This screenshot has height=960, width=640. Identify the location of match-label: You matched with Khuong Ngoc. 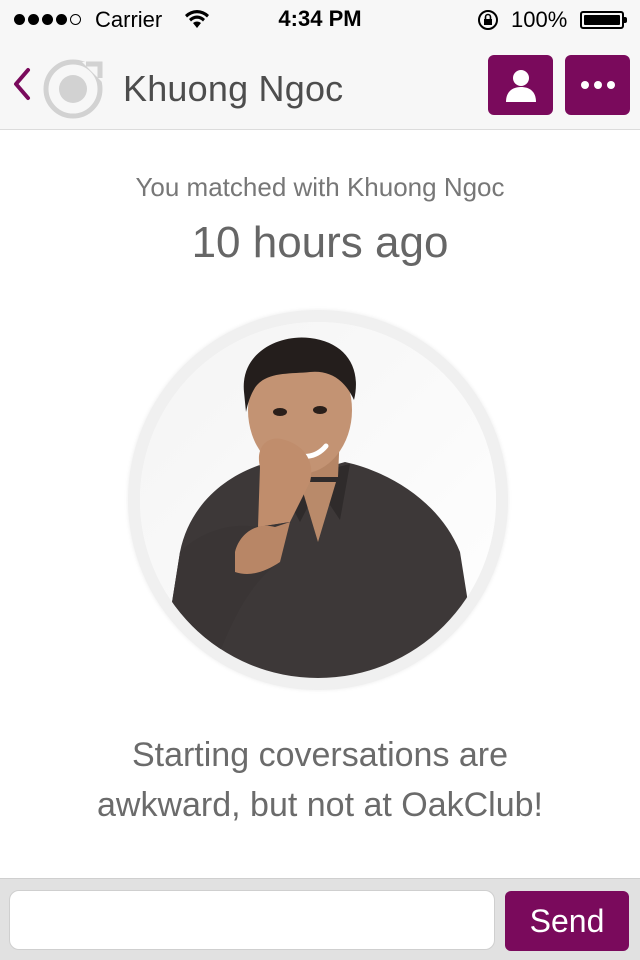
(320, 187).